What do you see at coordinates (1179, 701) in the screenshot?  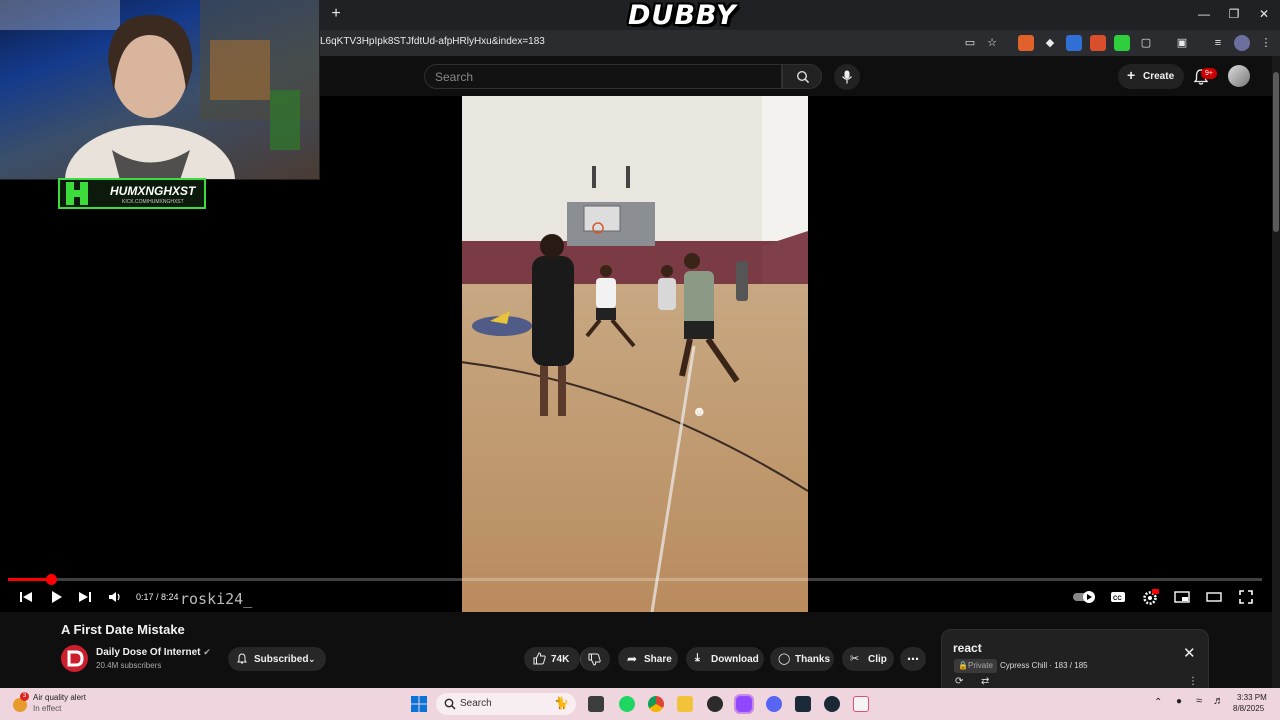 I see `microphone-tray-icon: ●` at bounding box center [1179, 701].